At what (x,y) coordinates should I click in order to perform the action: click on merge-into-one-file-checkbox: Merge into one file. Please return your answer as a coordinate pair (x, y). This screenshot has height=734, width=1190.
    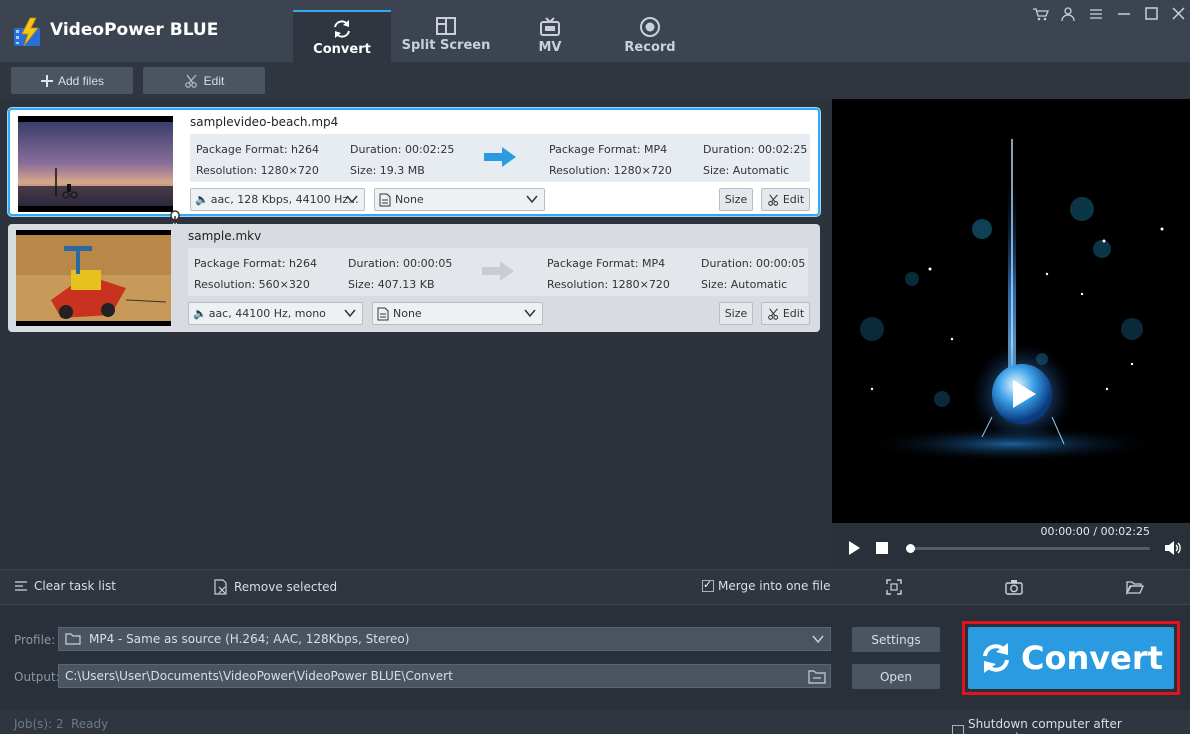
    Looking at the image, I should click on (766, 585).